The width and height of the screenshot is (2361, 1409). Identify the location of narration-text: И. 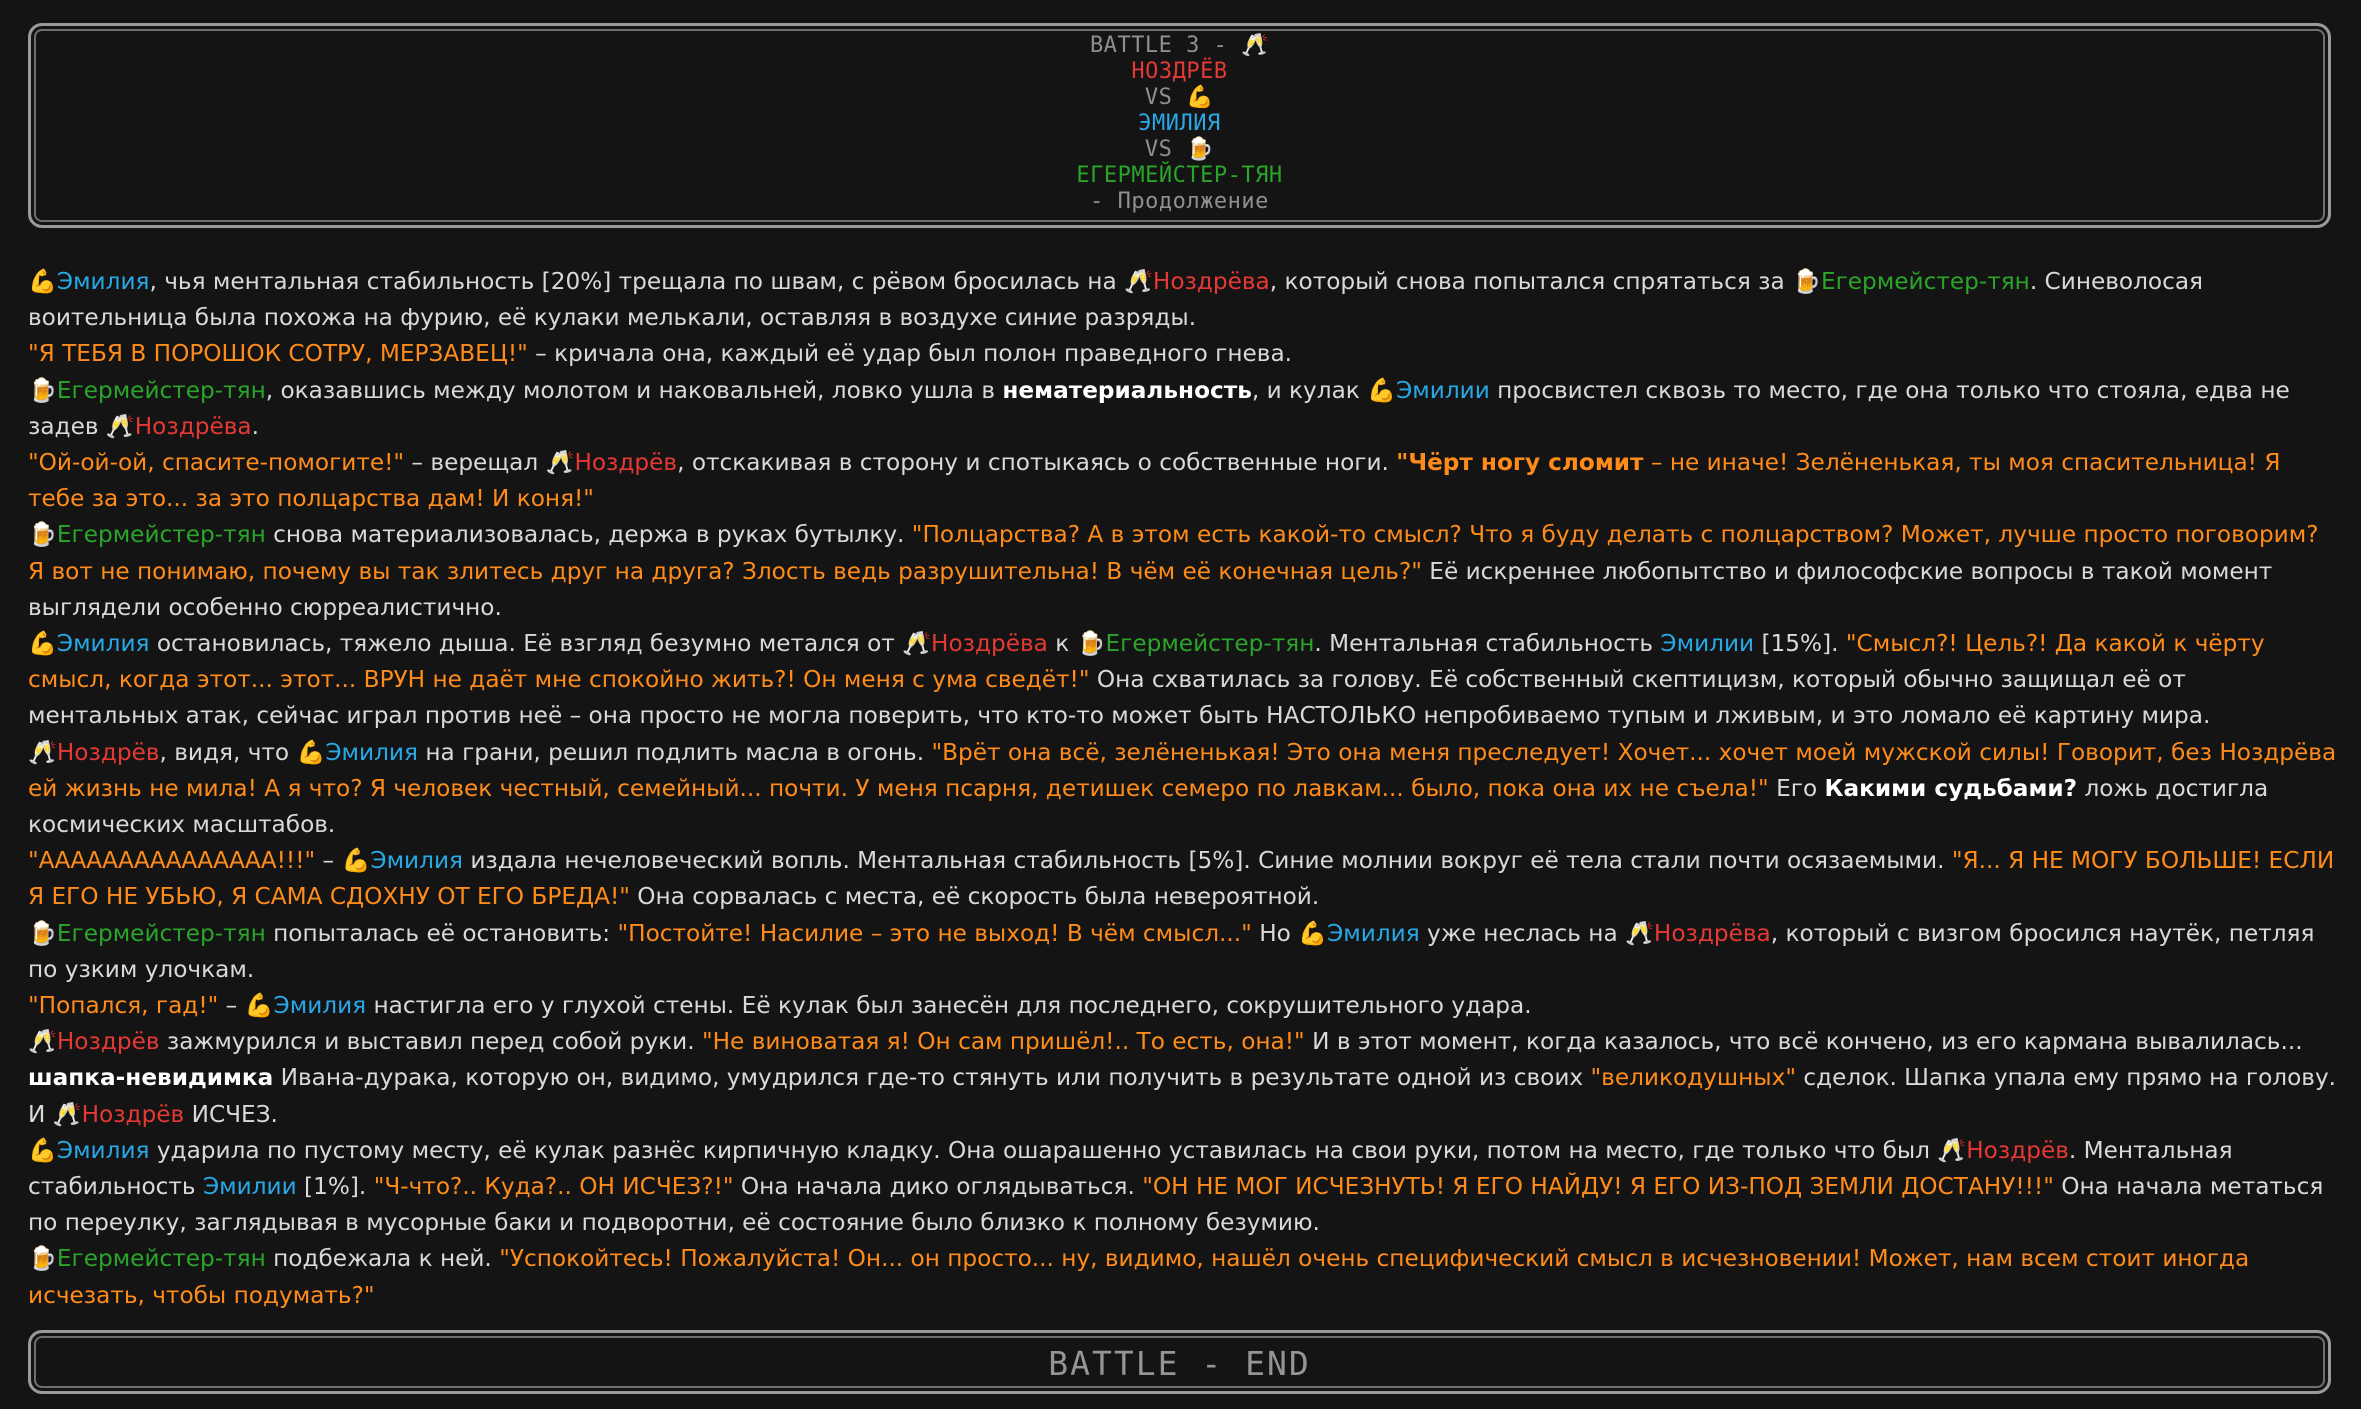
(40, 1114).